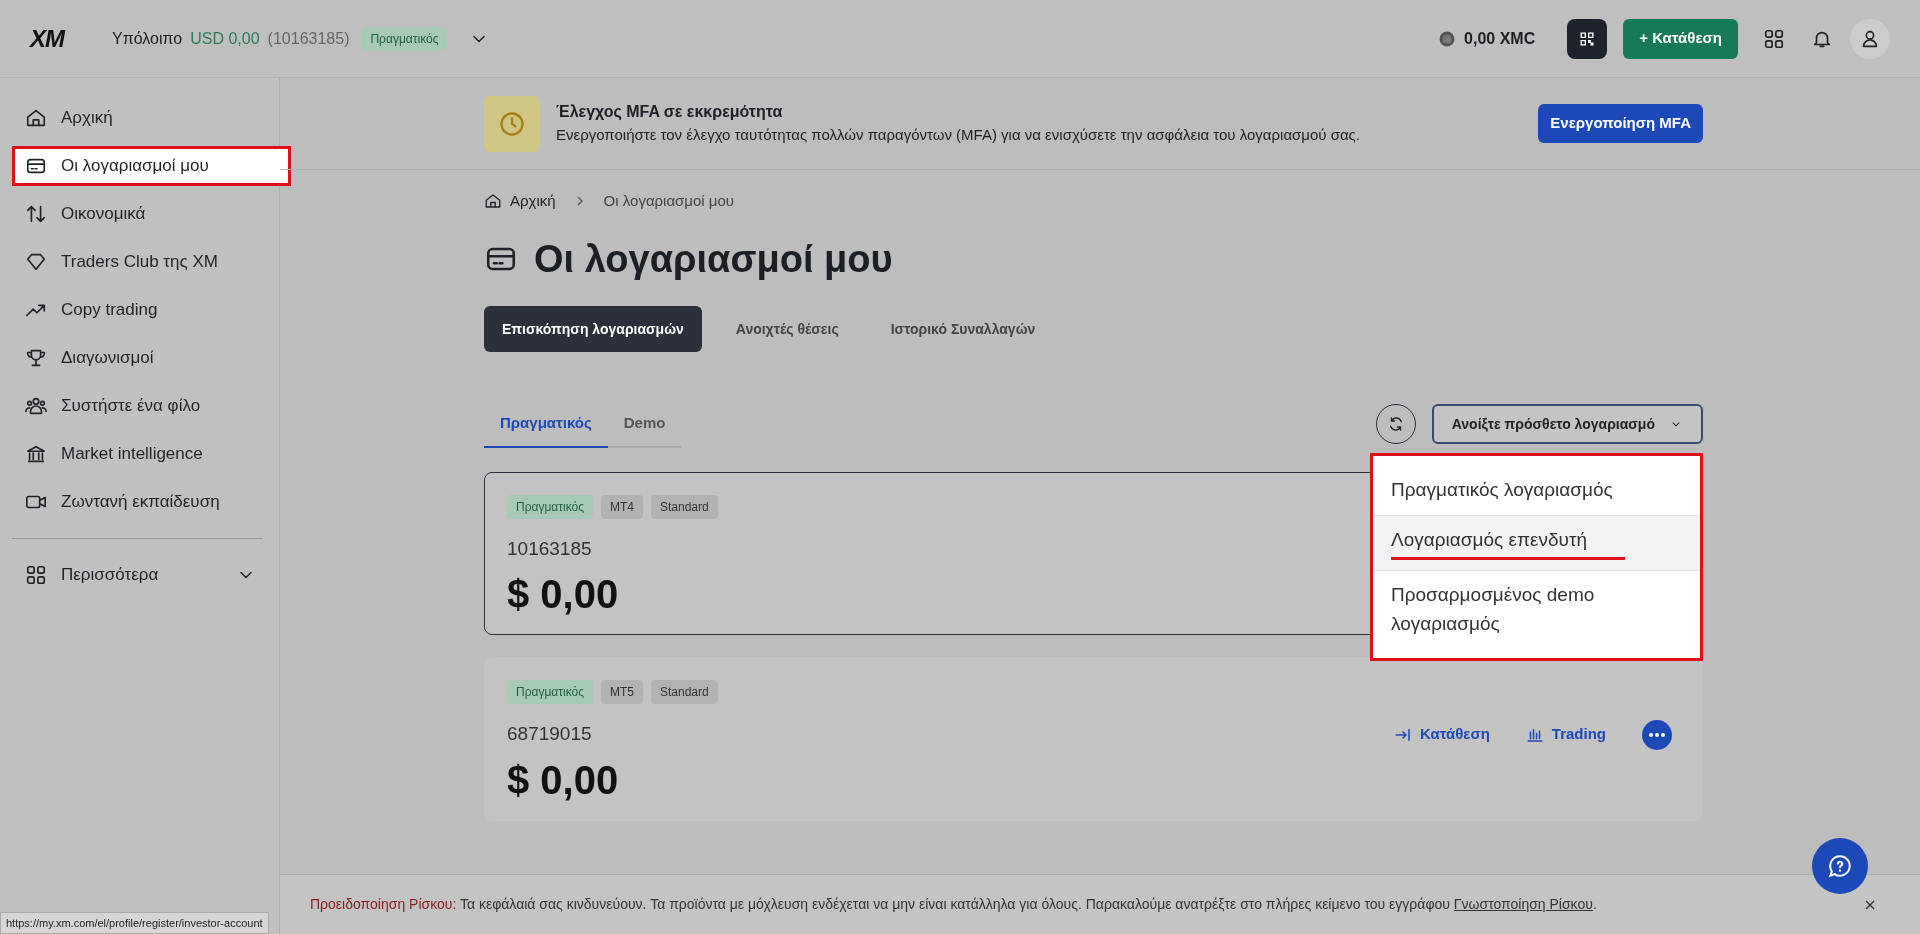 The width and height of the screenshot is (1920, 934). What do you see at coordinates (36, 214) in the screenshot?
I see `transfer-arrows-icon` at bounding box center [36, 214].